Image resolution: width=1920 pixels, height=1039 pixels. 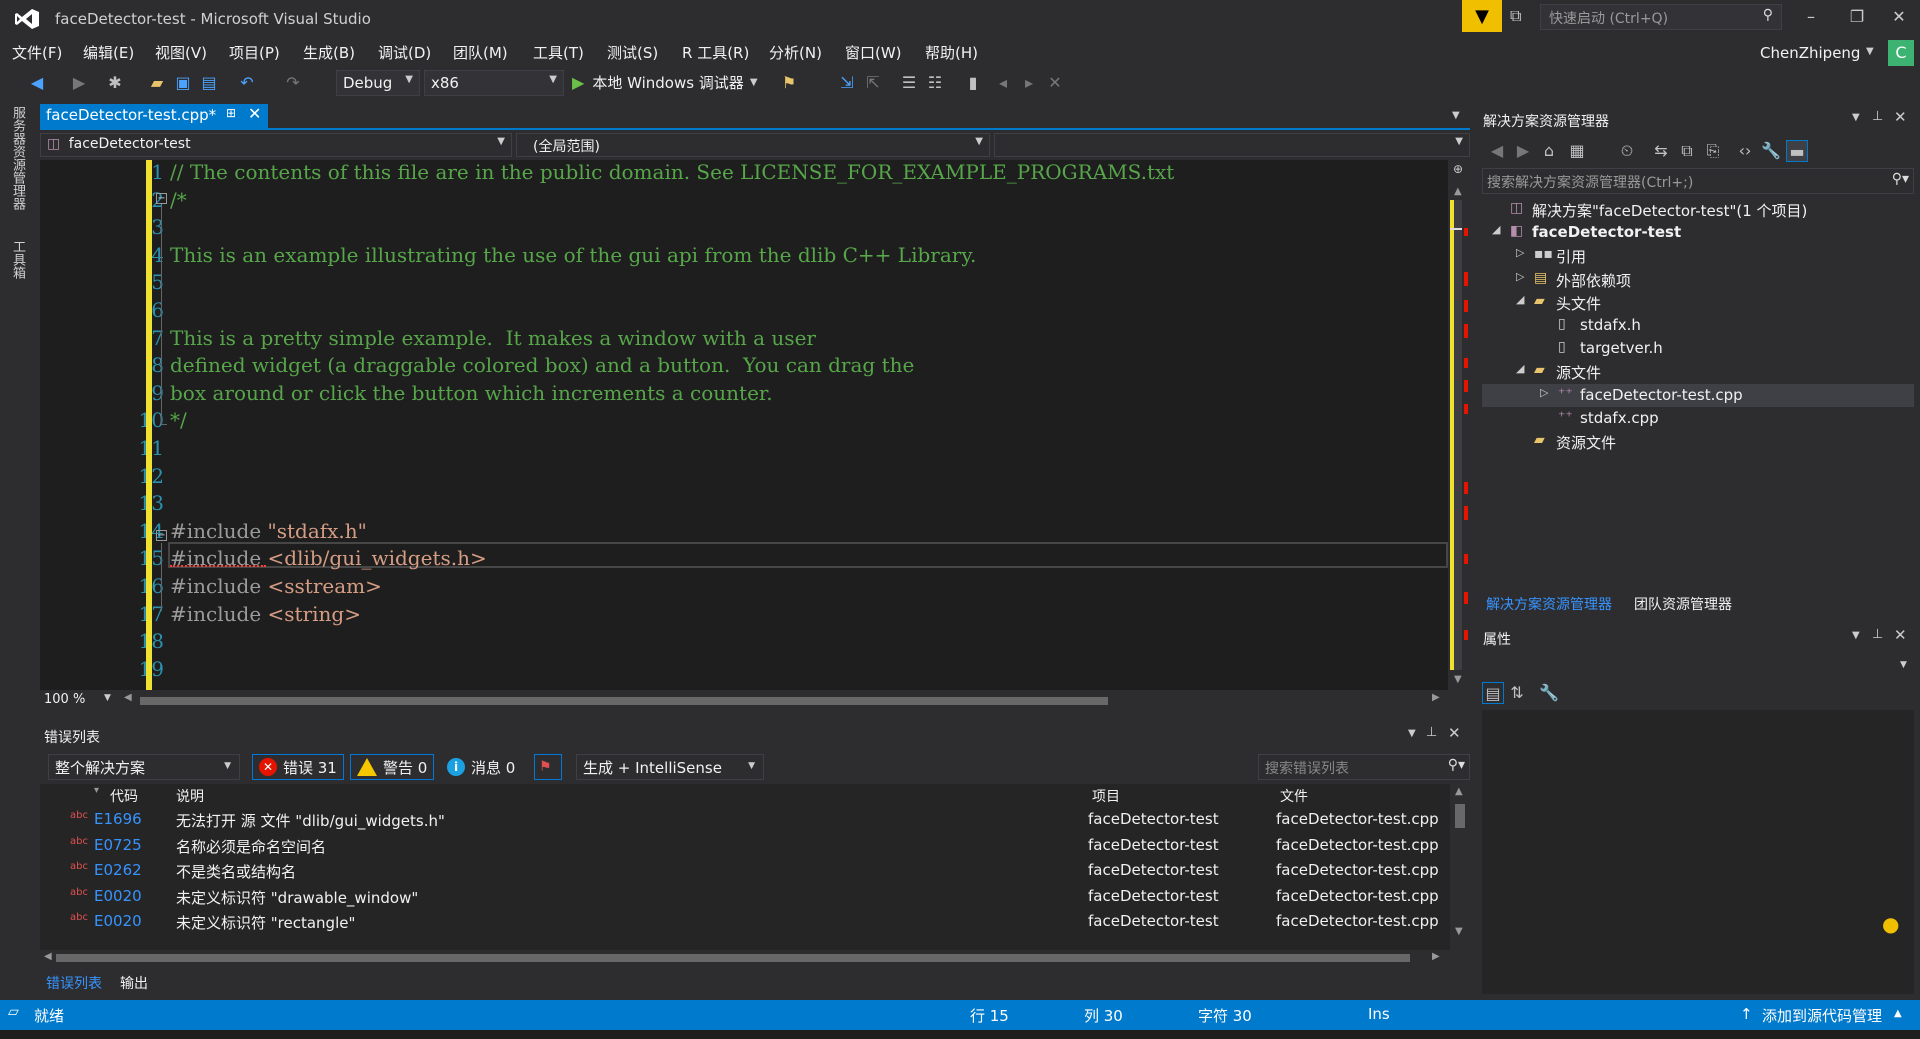 What do you see at coordinates (1698, 441) in the screenshot?
I see `tree-item-resource-files: ▰ 资源文件` at bounding box center [1698, 441].